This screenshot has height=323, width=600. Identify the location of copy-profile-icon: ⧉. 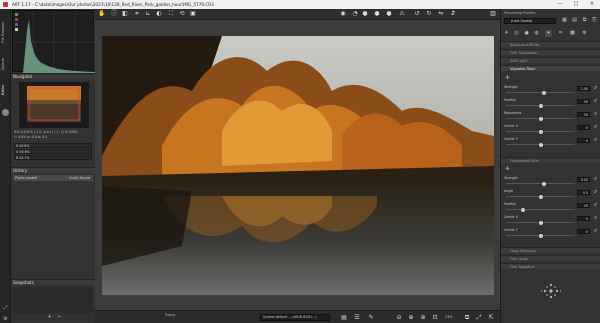
(584, 20).